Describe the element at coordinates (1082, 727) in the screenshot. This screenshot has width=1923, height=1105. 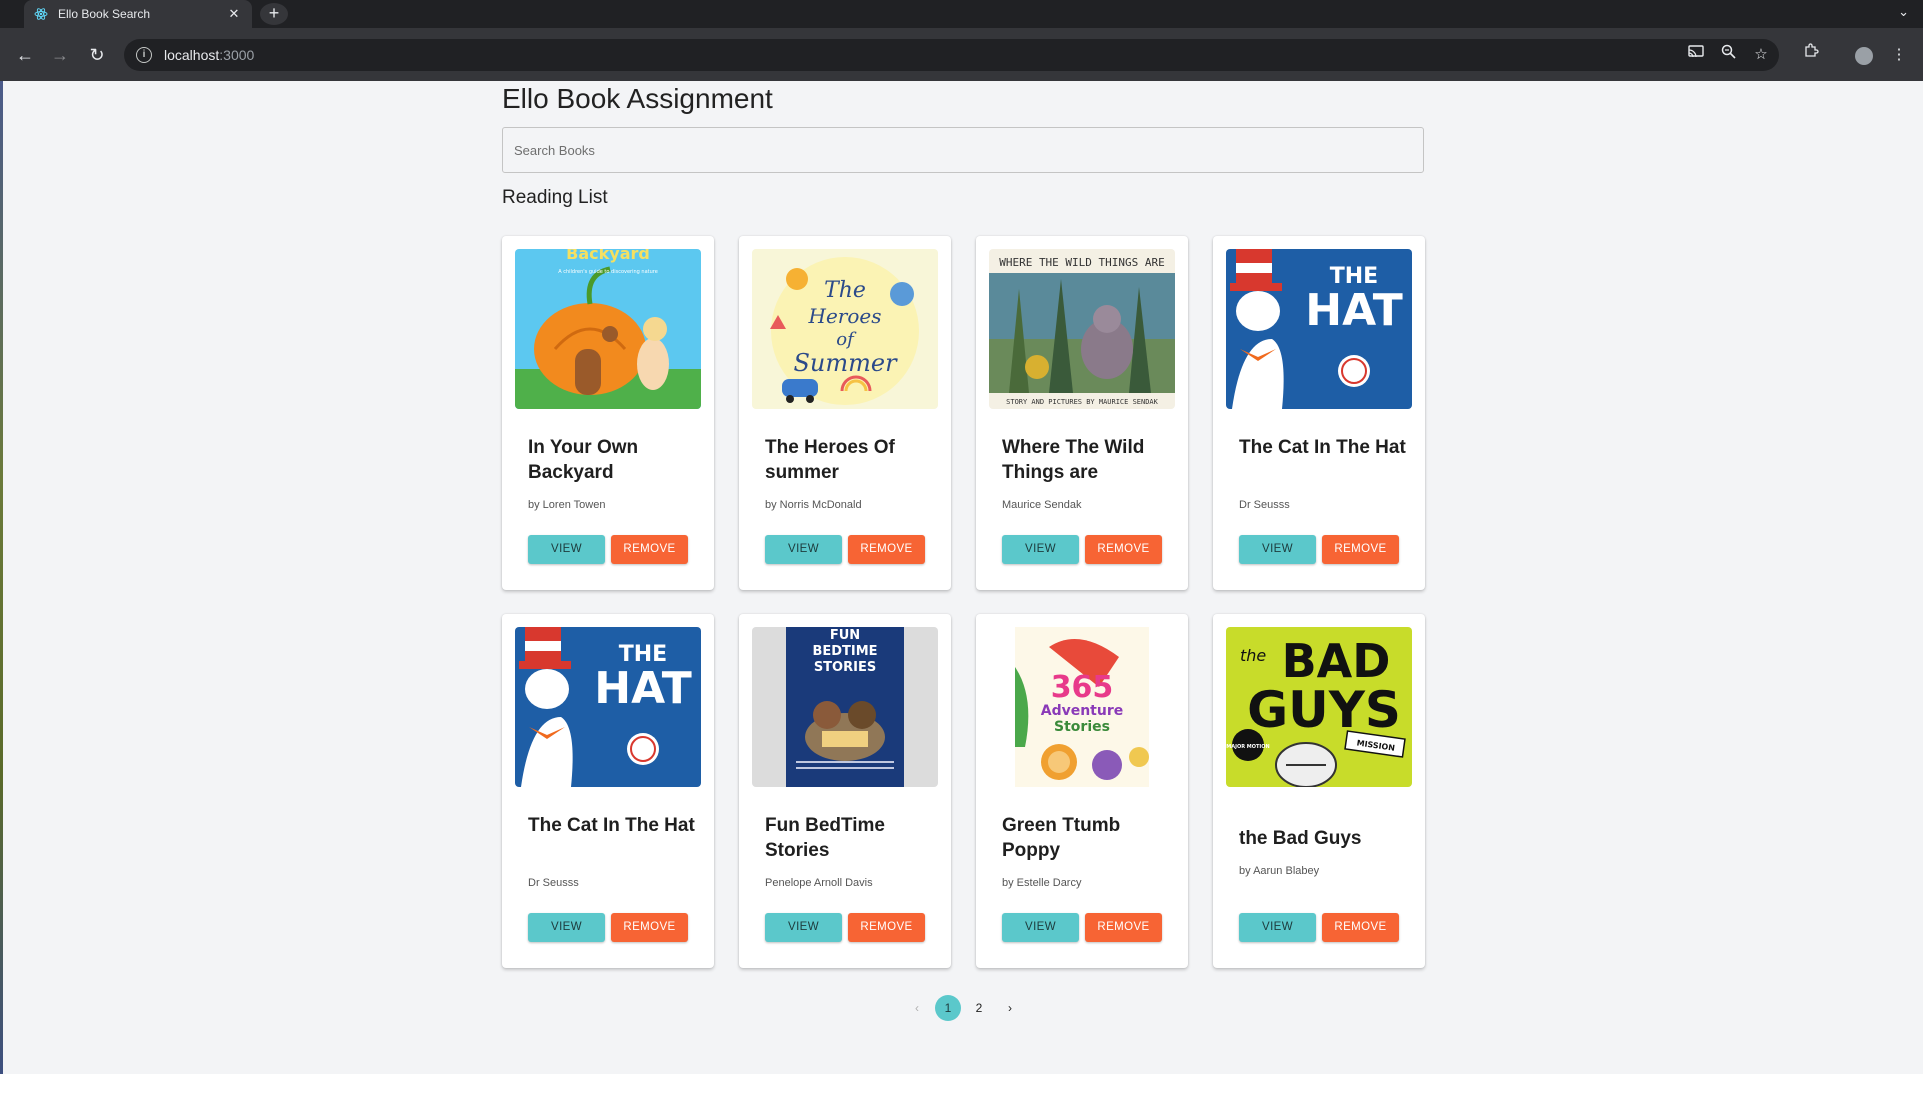
I see `svg-text: Stories` at that location.